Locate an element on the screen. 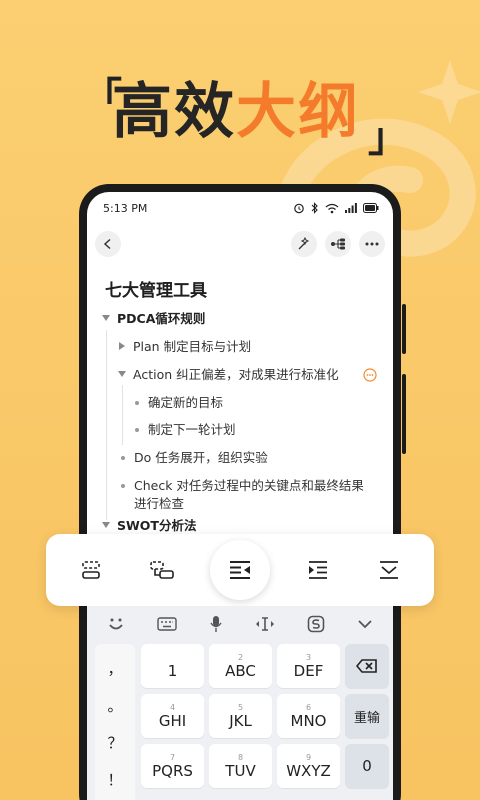 This screenshot has height=800, width=480. key-1: 1 is located at coordinates (172, 666).